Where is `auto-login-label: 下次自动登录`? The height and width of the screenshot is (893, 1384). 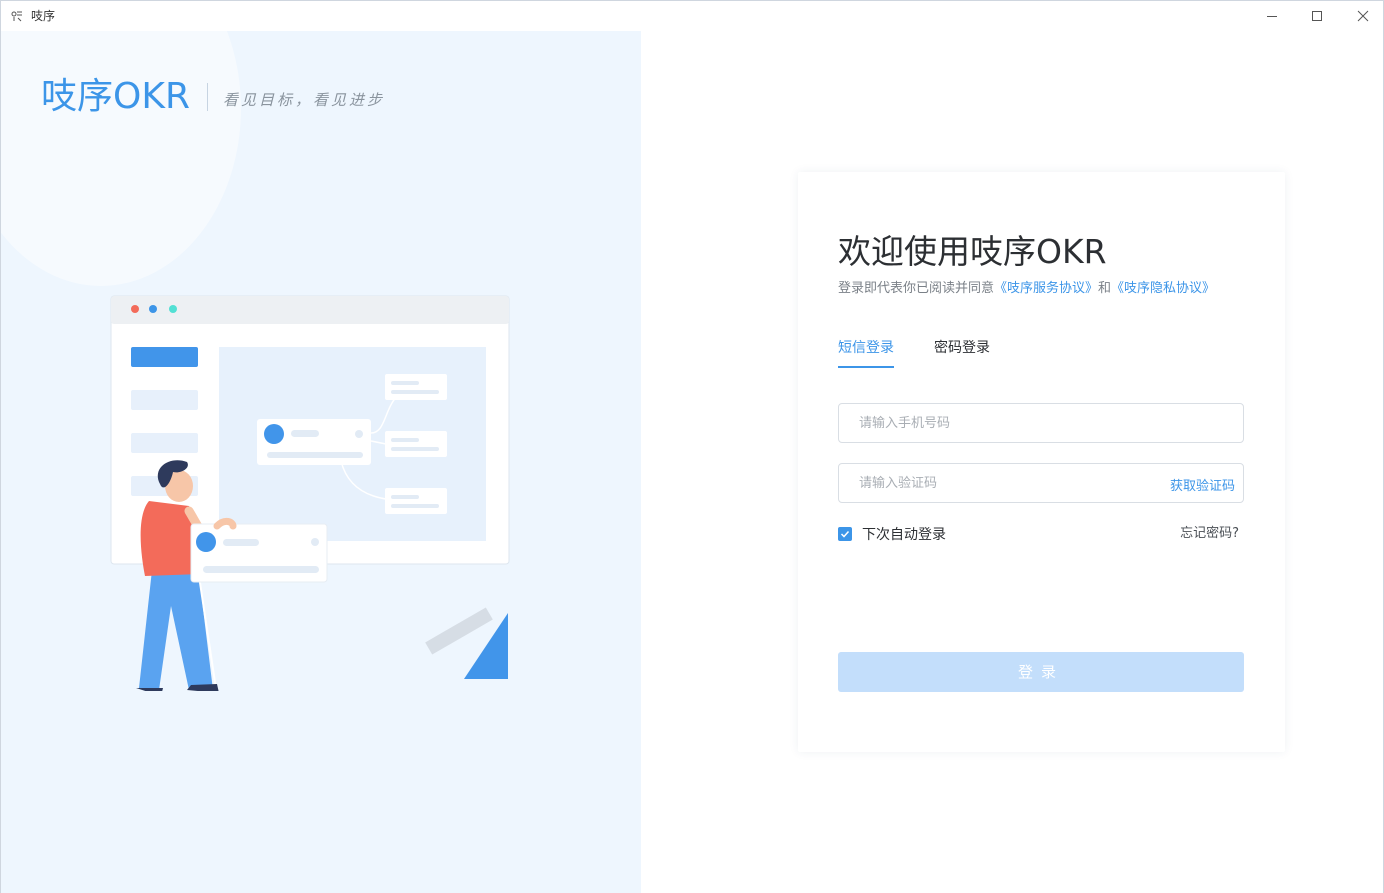 auto-login-label: 下次自动登录 is located at coordinates (904, 535).